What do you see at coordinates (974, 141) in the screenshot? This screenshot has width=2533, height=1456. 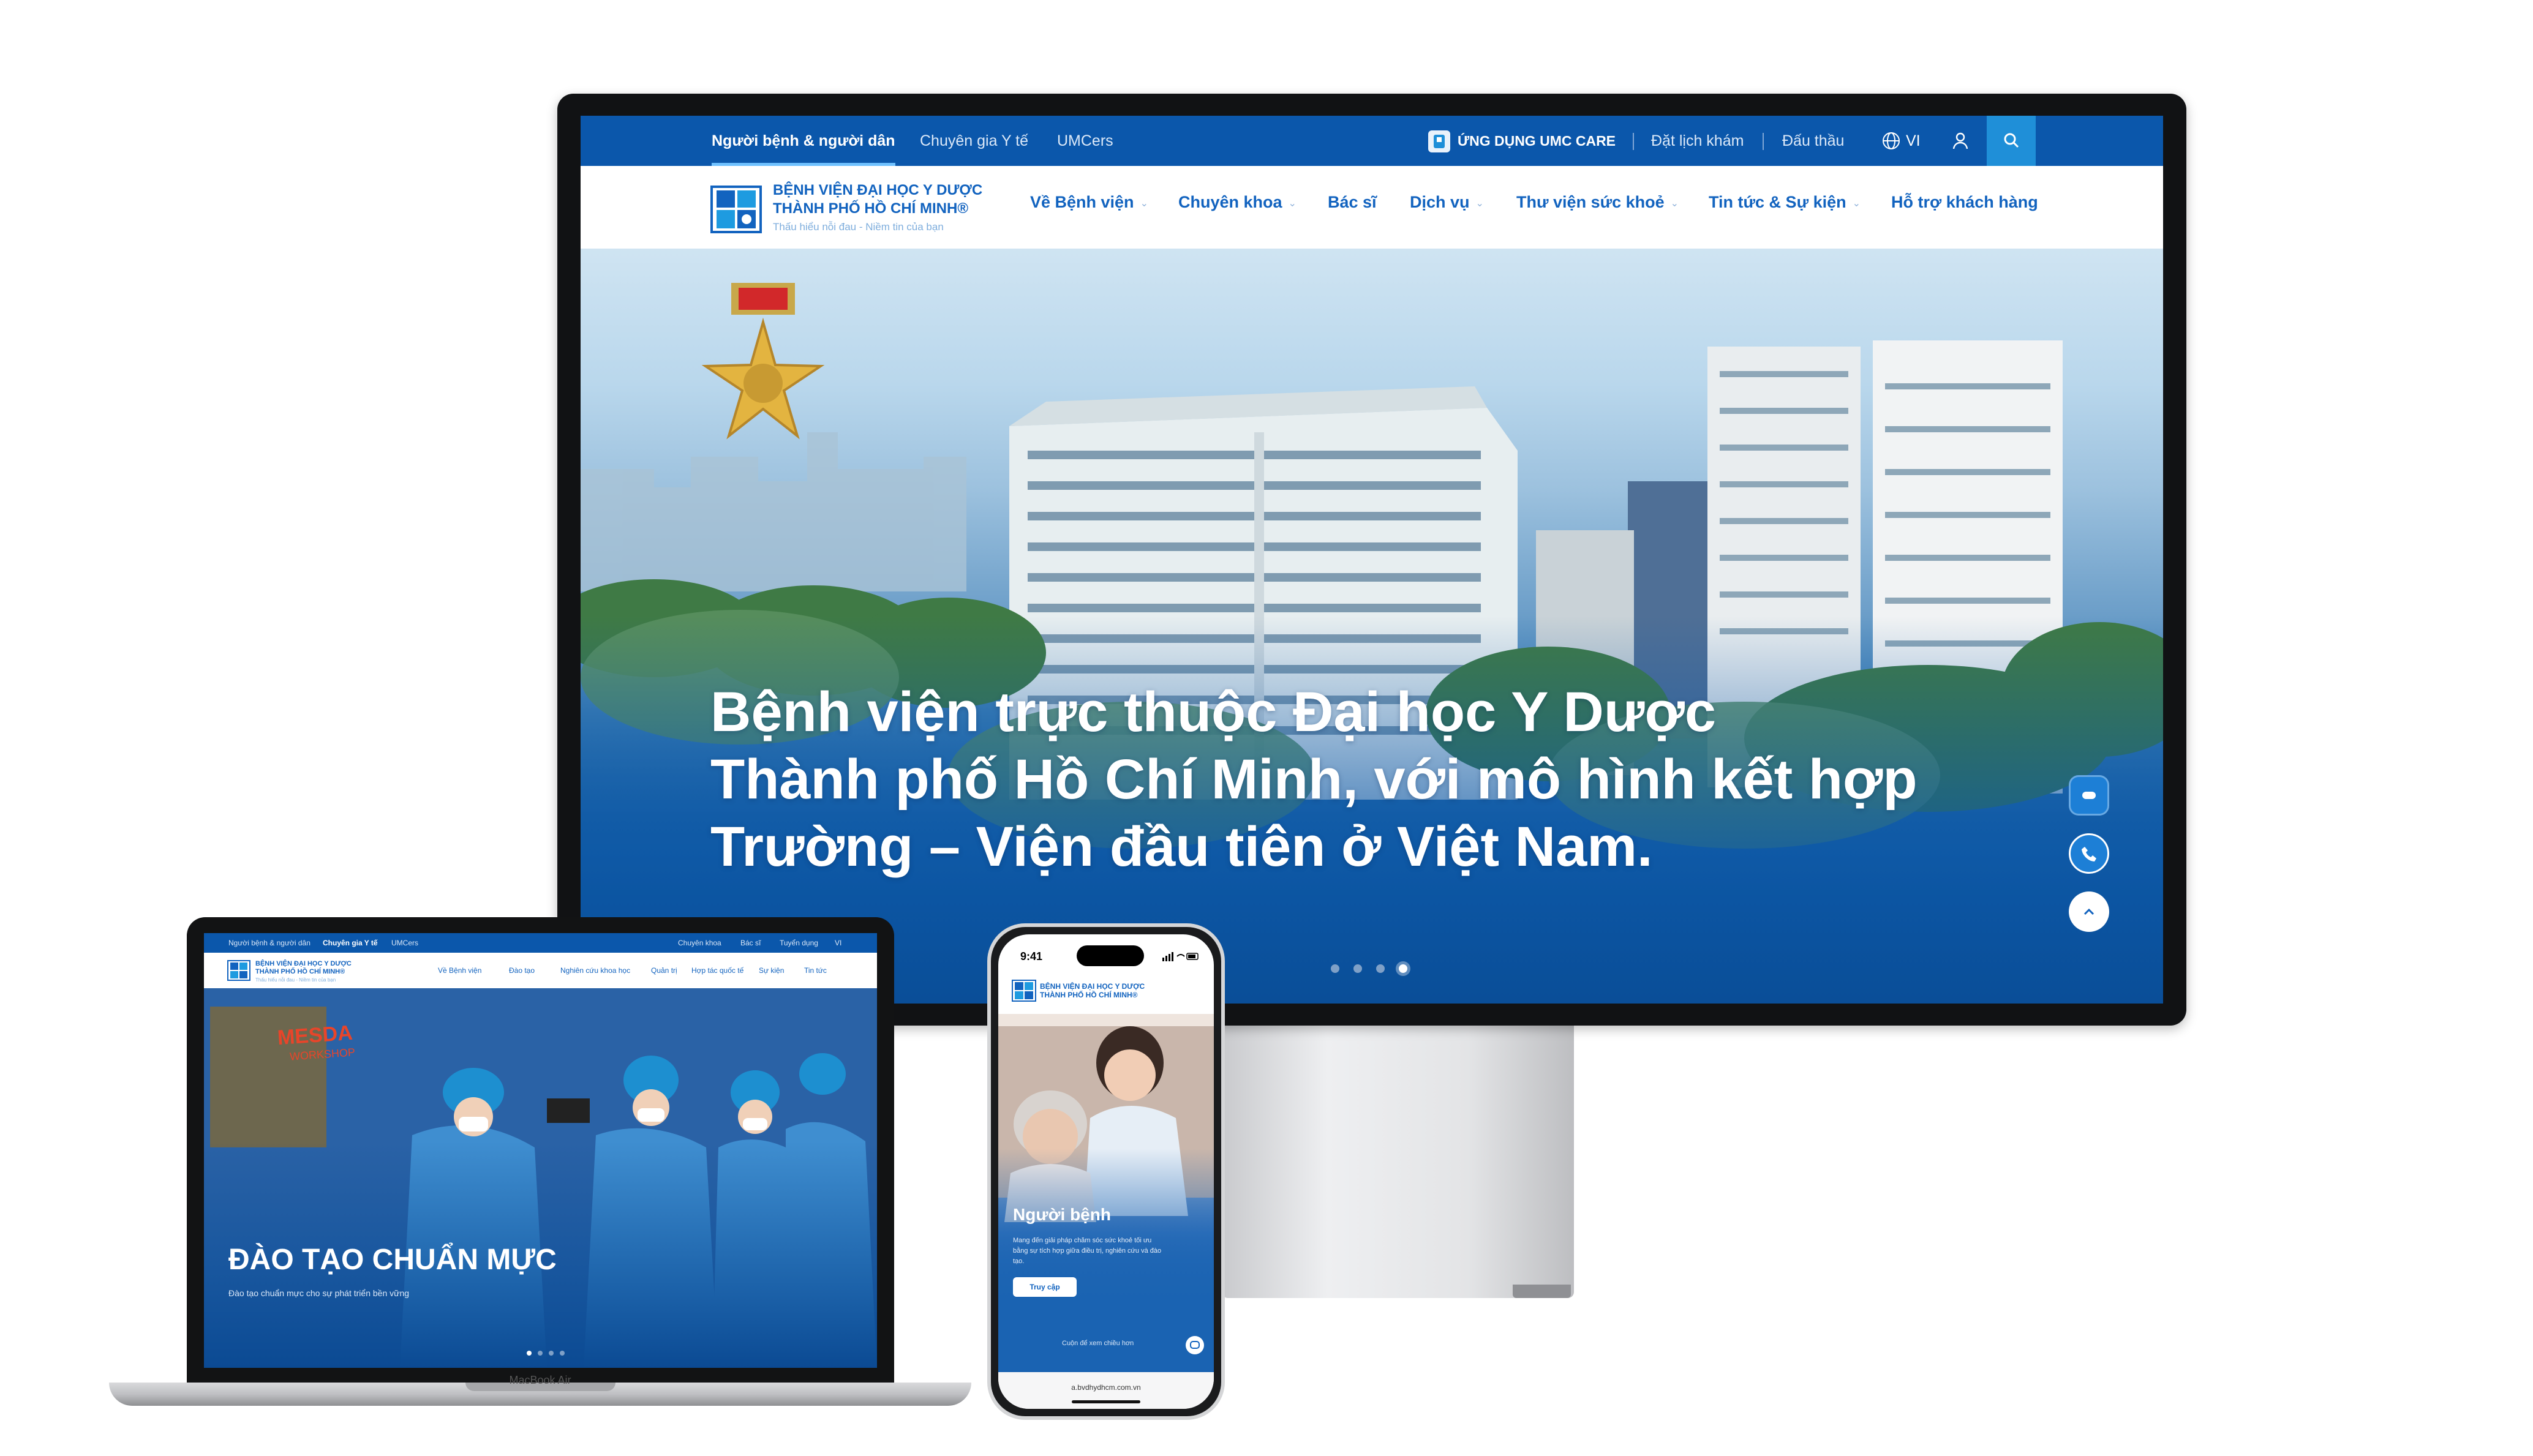 I see `tab-medical-experts: Chuyên gia Y tế` at bounding box center [974, 141].